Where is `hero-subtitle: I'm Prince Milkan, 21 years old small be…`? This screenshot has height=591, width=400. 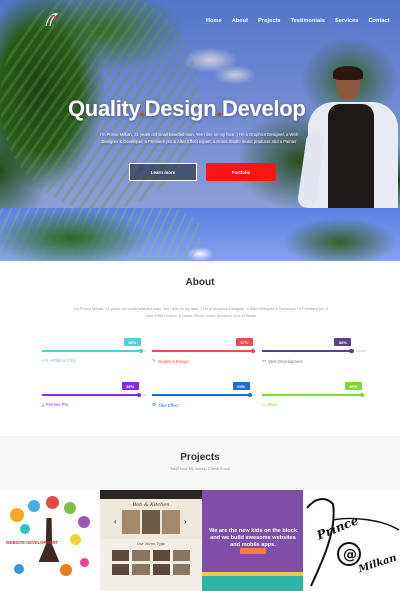 hero-subtitle: I'm Prince Milkan, 21 years old small be… is located at coordinates (199, 138).